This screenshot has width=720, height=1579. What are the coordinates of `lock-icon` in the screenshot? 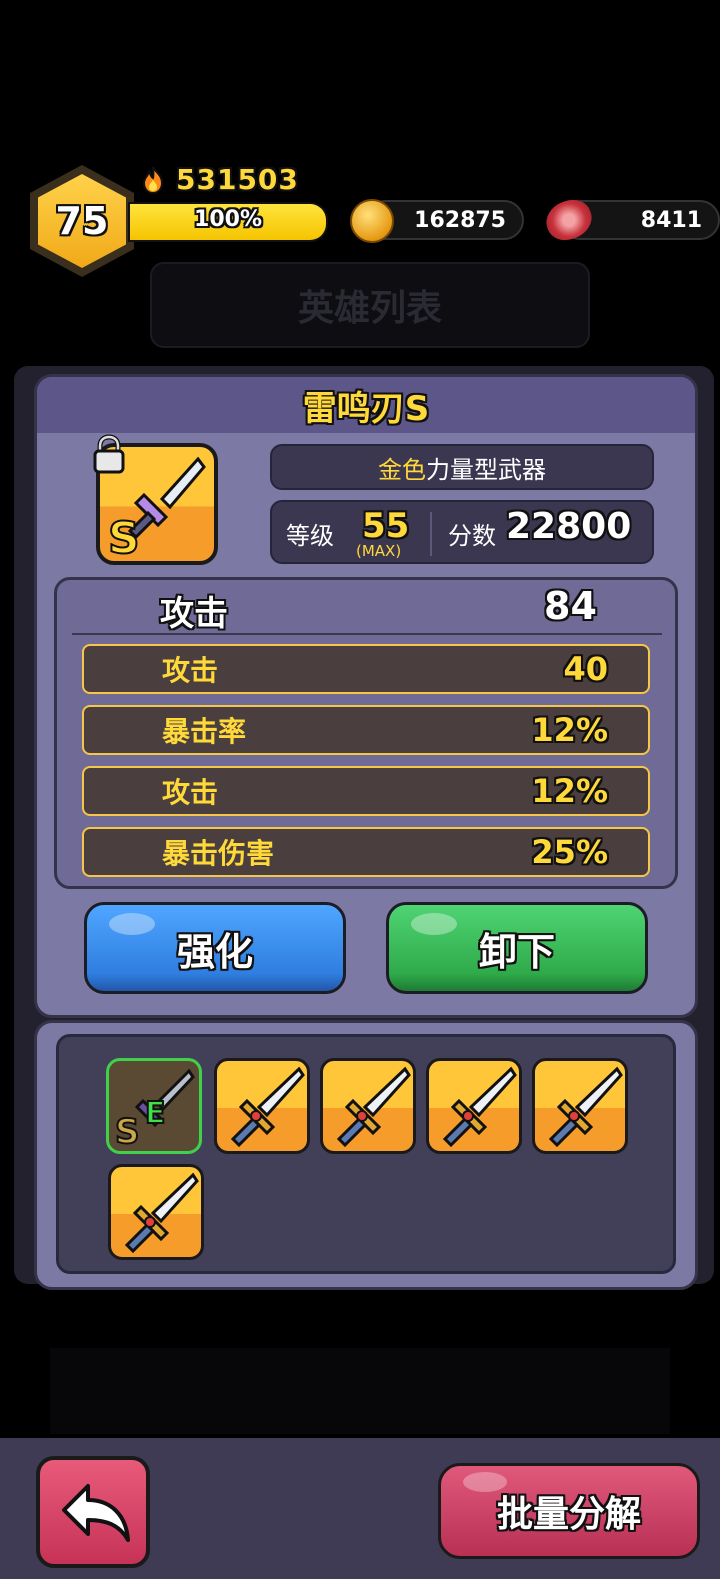 It's located at (109, 454).